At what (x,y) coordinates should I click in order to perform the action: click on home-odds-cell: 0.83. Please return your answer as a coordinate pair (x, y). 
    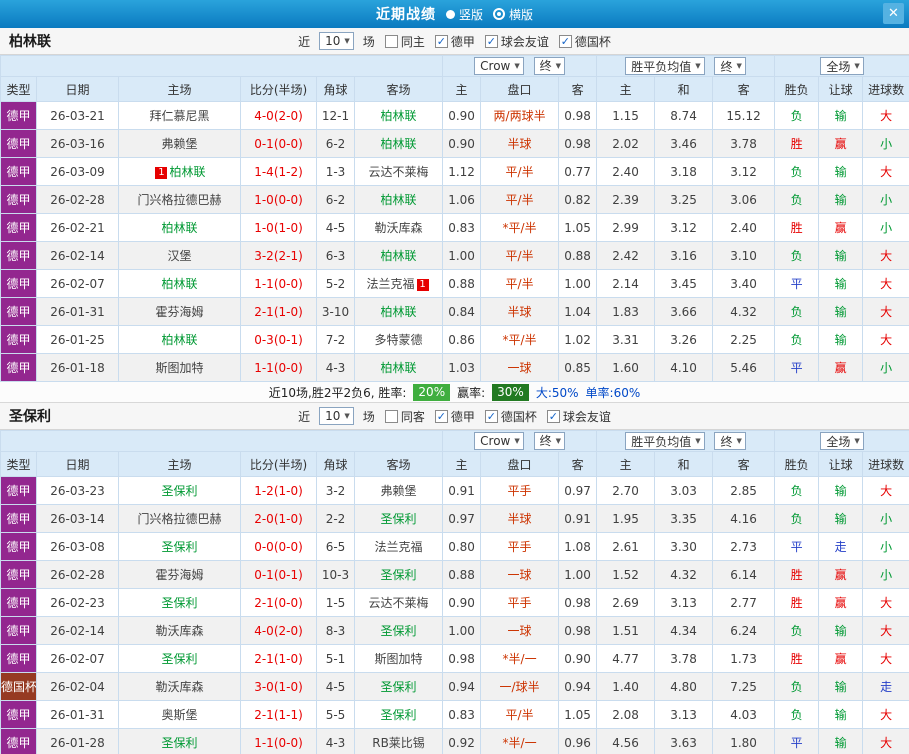
    Looking at the image, I should click on (462, 714).